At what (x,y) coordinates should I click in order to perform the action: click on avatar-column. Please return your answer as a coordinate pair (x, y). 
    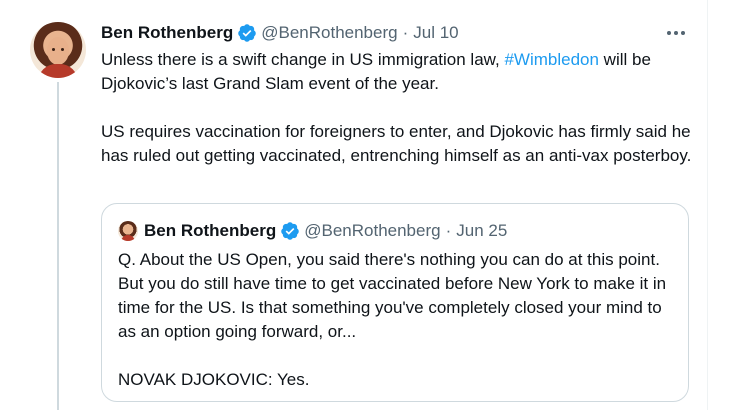
    Looking at the image, I should click on (58, 50).